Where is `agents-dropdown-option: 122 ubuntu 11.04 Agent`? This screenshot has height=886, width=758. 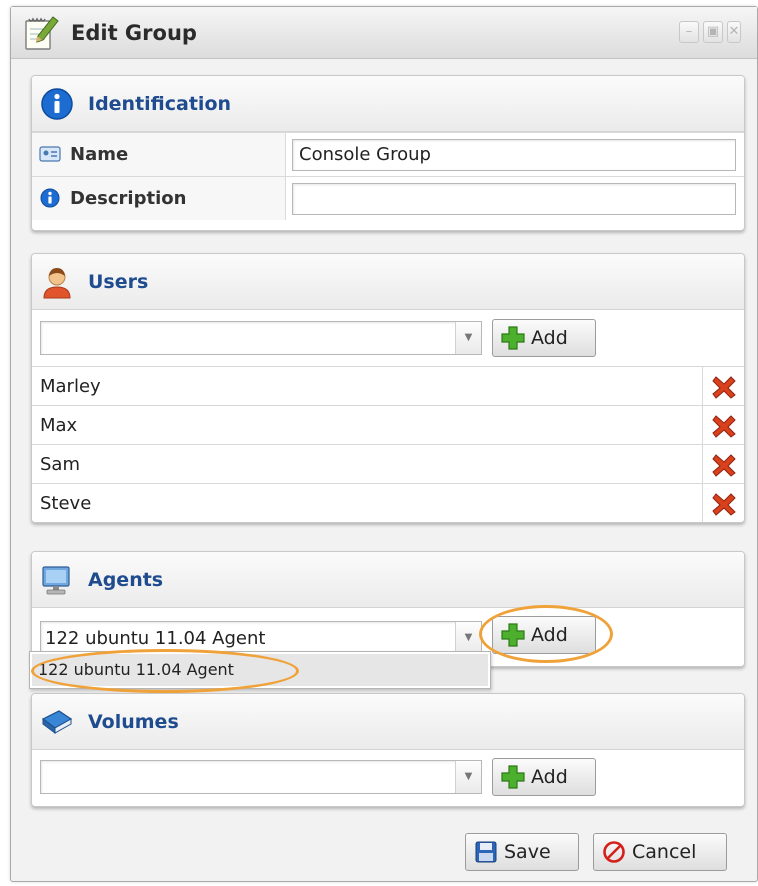
agents-dropdown-option: 122 ubuntu 11.04 Agent is located at coordinates (260, 670).